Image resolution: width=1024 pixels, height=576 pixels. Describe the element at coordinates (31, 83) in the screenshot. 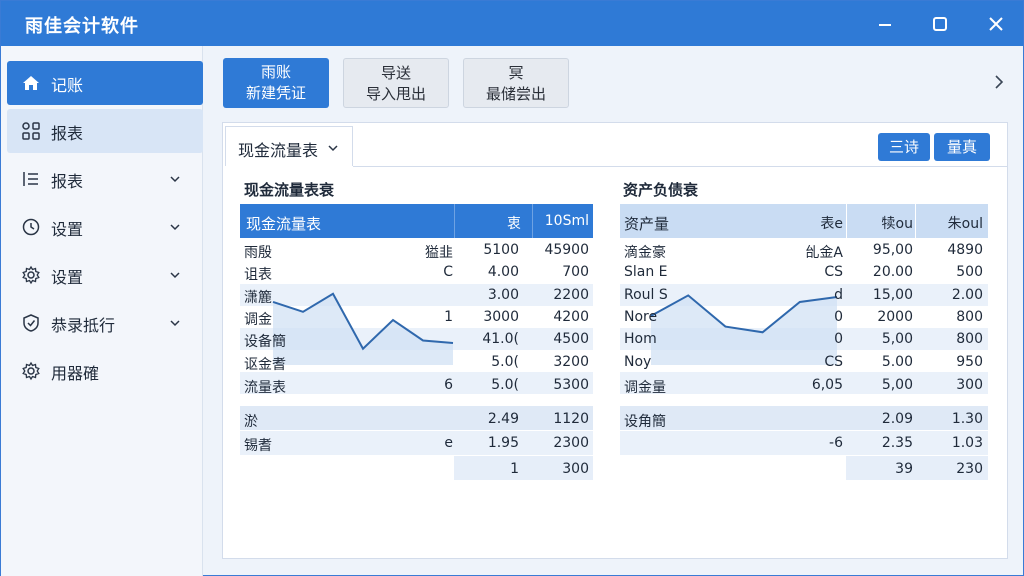

I see `home-icon` at that location.